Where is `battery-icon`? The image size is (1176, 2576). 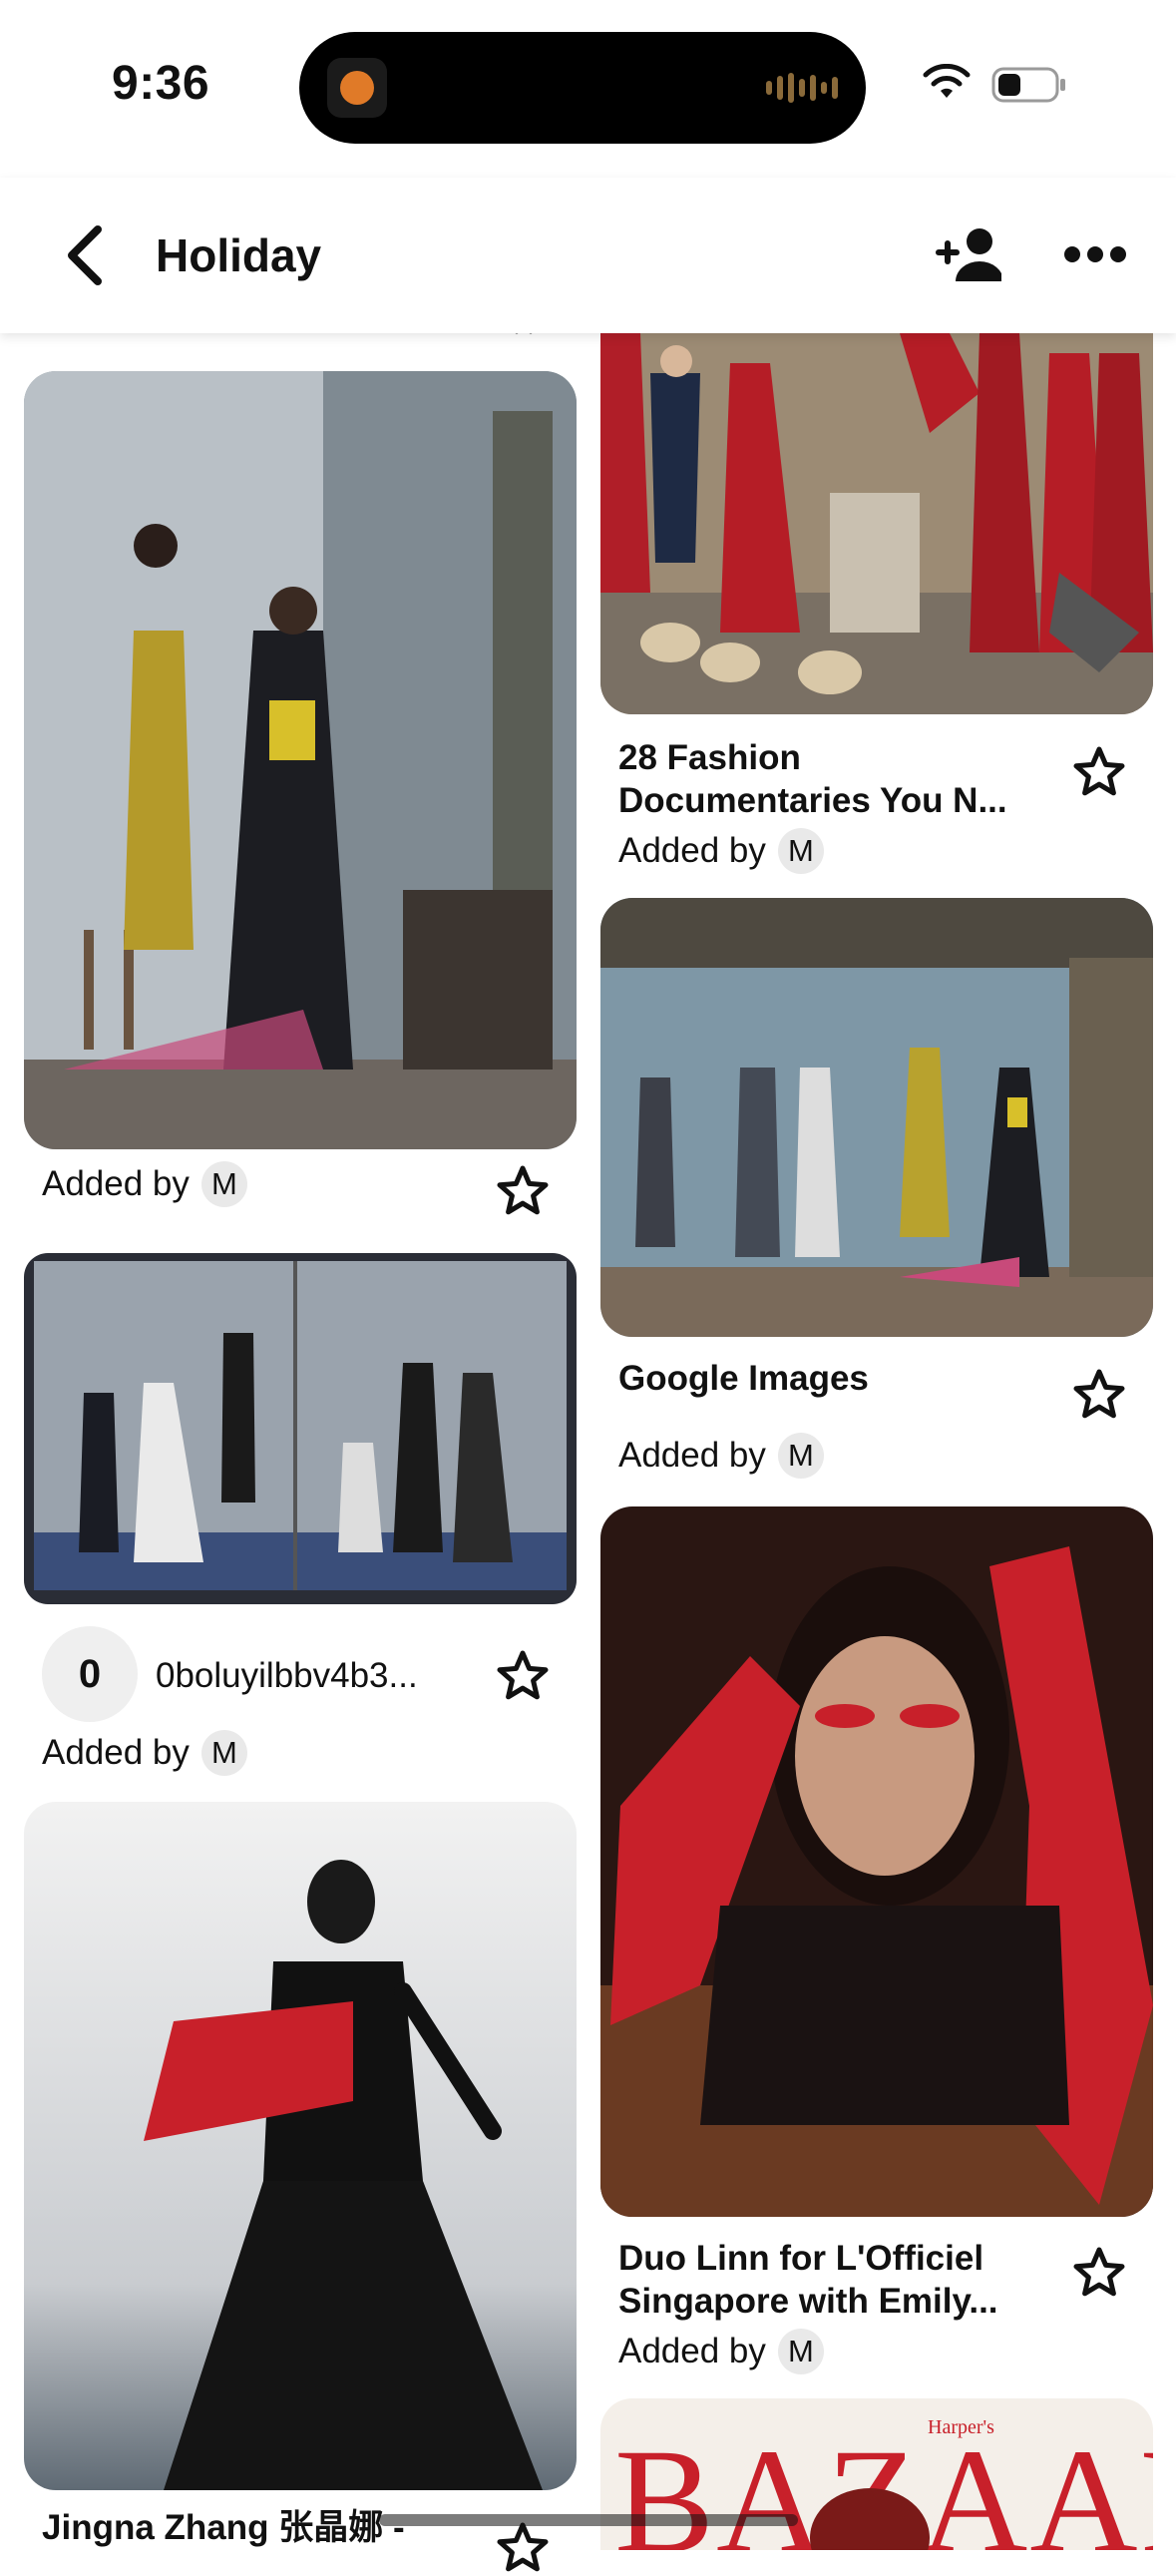
battery-icon is located at coordinates (1028, 85).